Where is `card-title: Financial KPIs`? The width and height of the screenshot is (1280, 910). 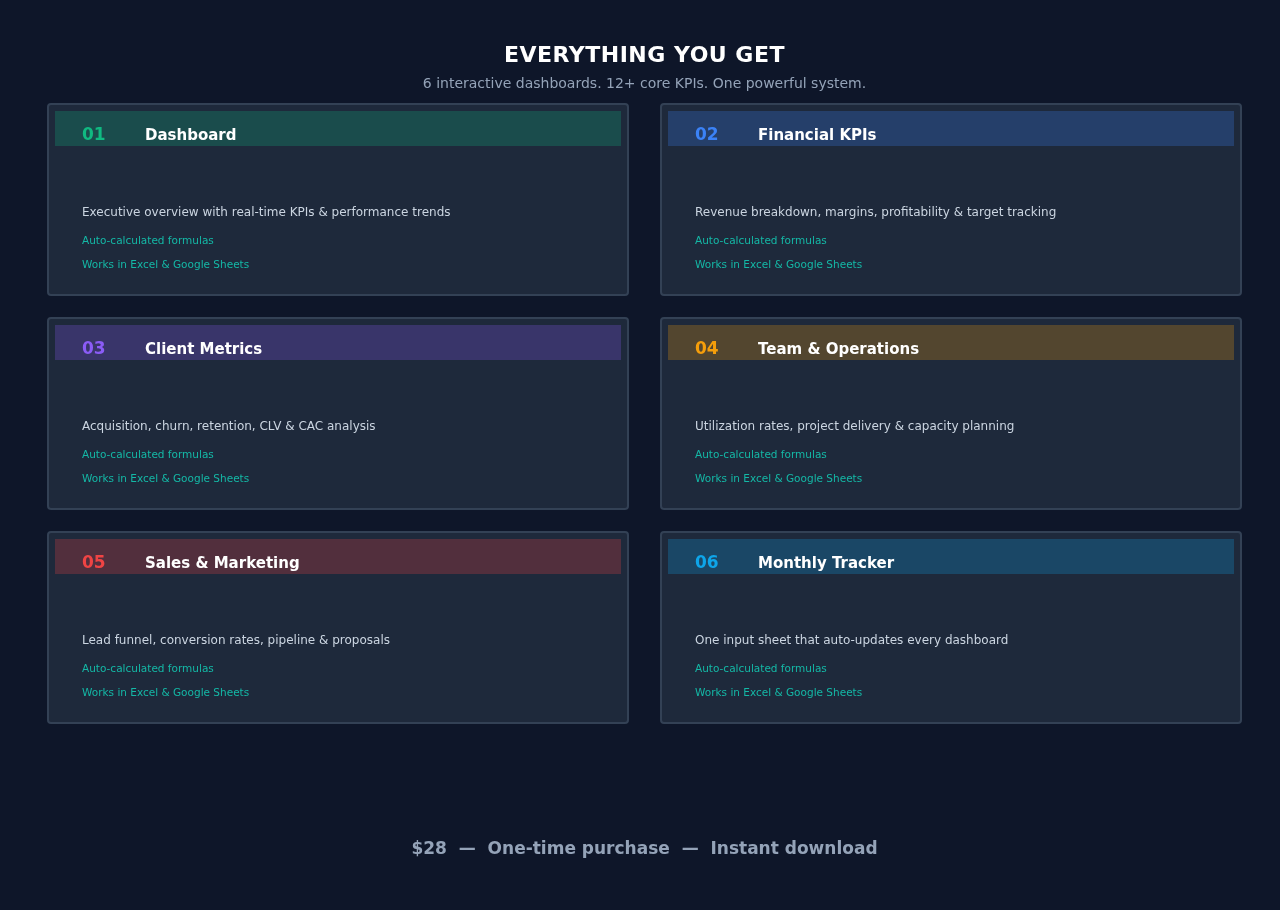
card-title: Financial KPIs is located at coordinates (817, 135).